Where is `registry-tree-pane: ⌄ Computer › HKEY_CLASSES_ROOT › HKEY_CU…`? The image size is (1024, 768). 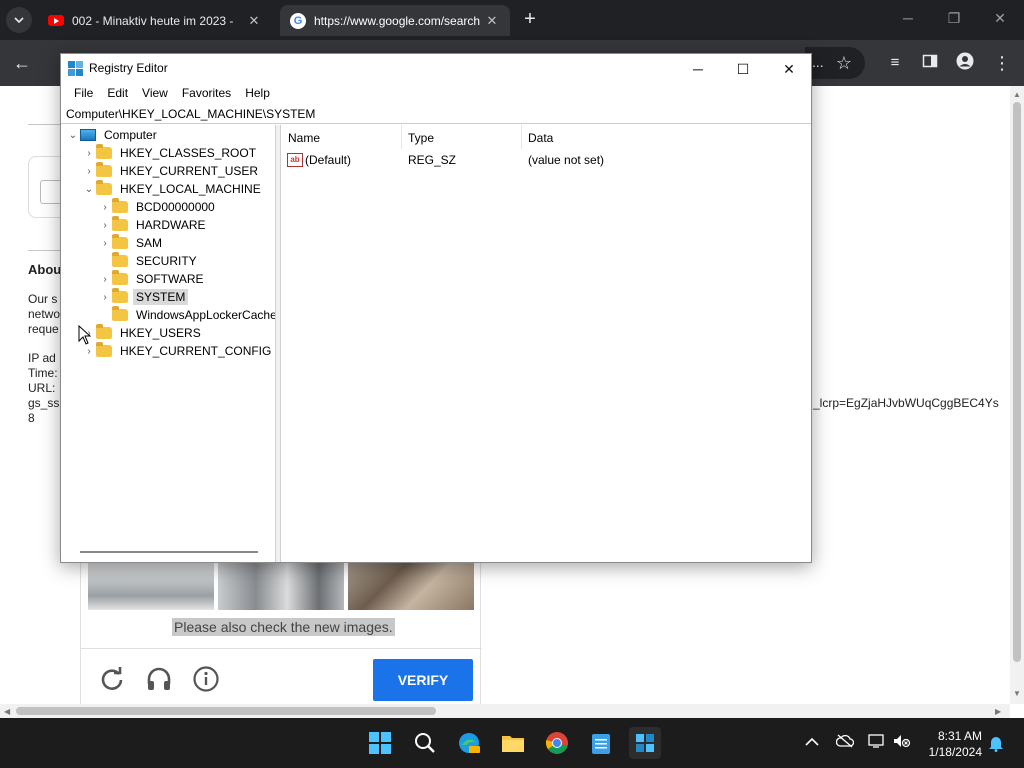
registry-tree-pane: ⌄ Computer › HKEY_CLASSES_ROOT › HKEY_CU… is located at coordinates (169, 343).